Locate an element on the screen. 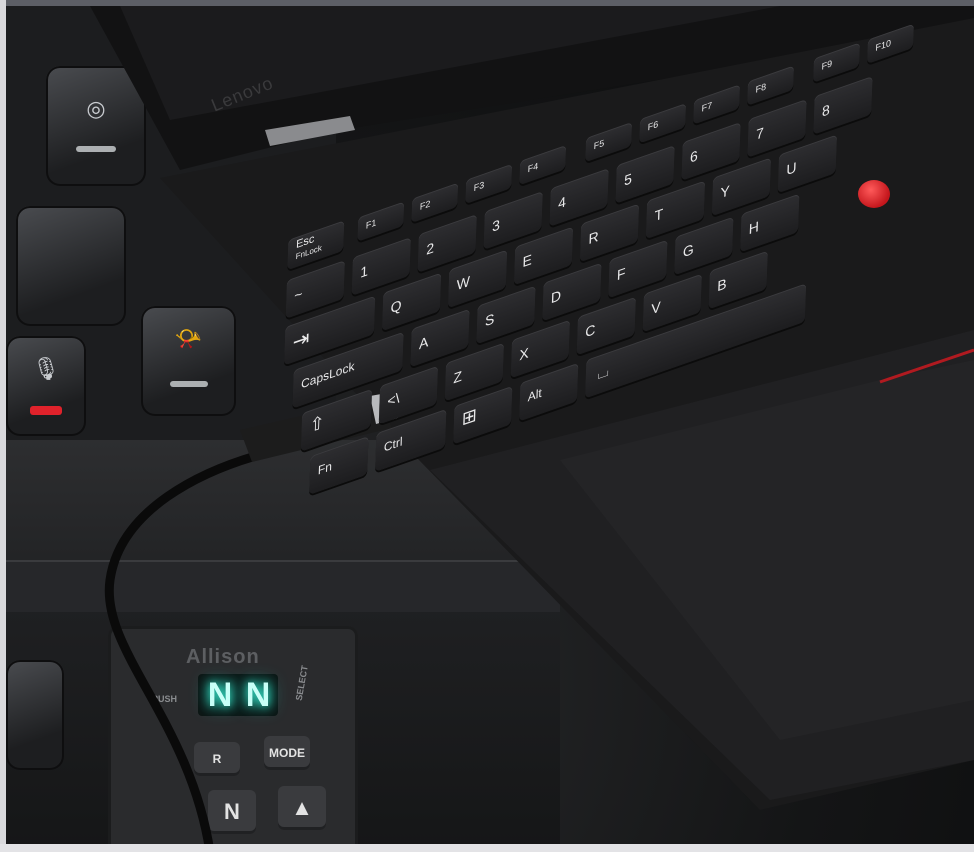 Image resolution: width=974 pixels, height=852 pixels. rocker-switch-mic: 🎙 is located at coordinates (46, 386).